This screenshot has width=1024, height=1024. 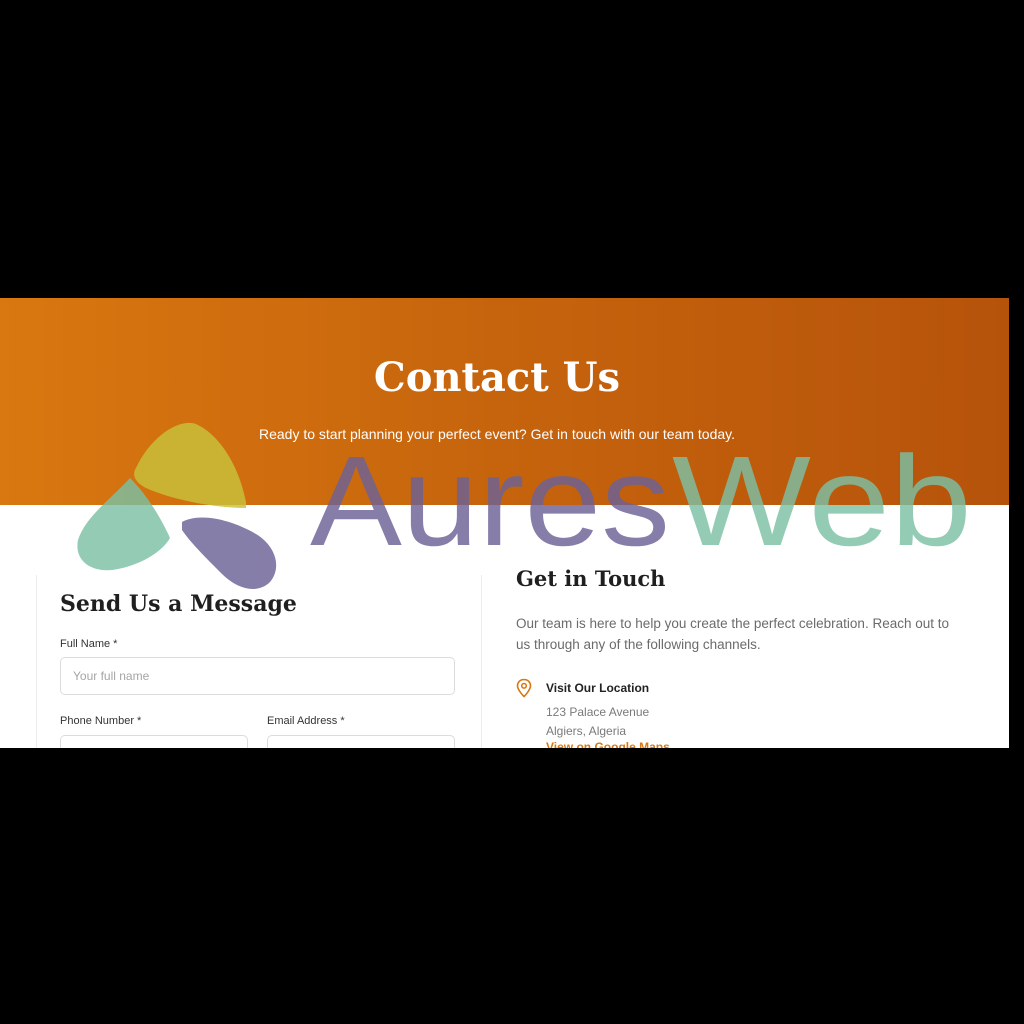 I want to click on form-title: Send Us a Message, so click(x=178, y=604).